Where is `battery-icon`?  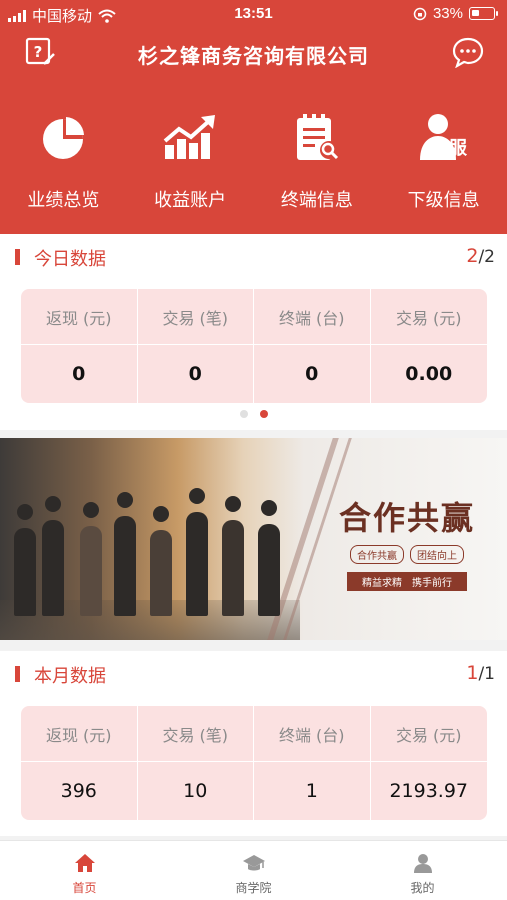 battery-icon is located at coordinates (483, 13).